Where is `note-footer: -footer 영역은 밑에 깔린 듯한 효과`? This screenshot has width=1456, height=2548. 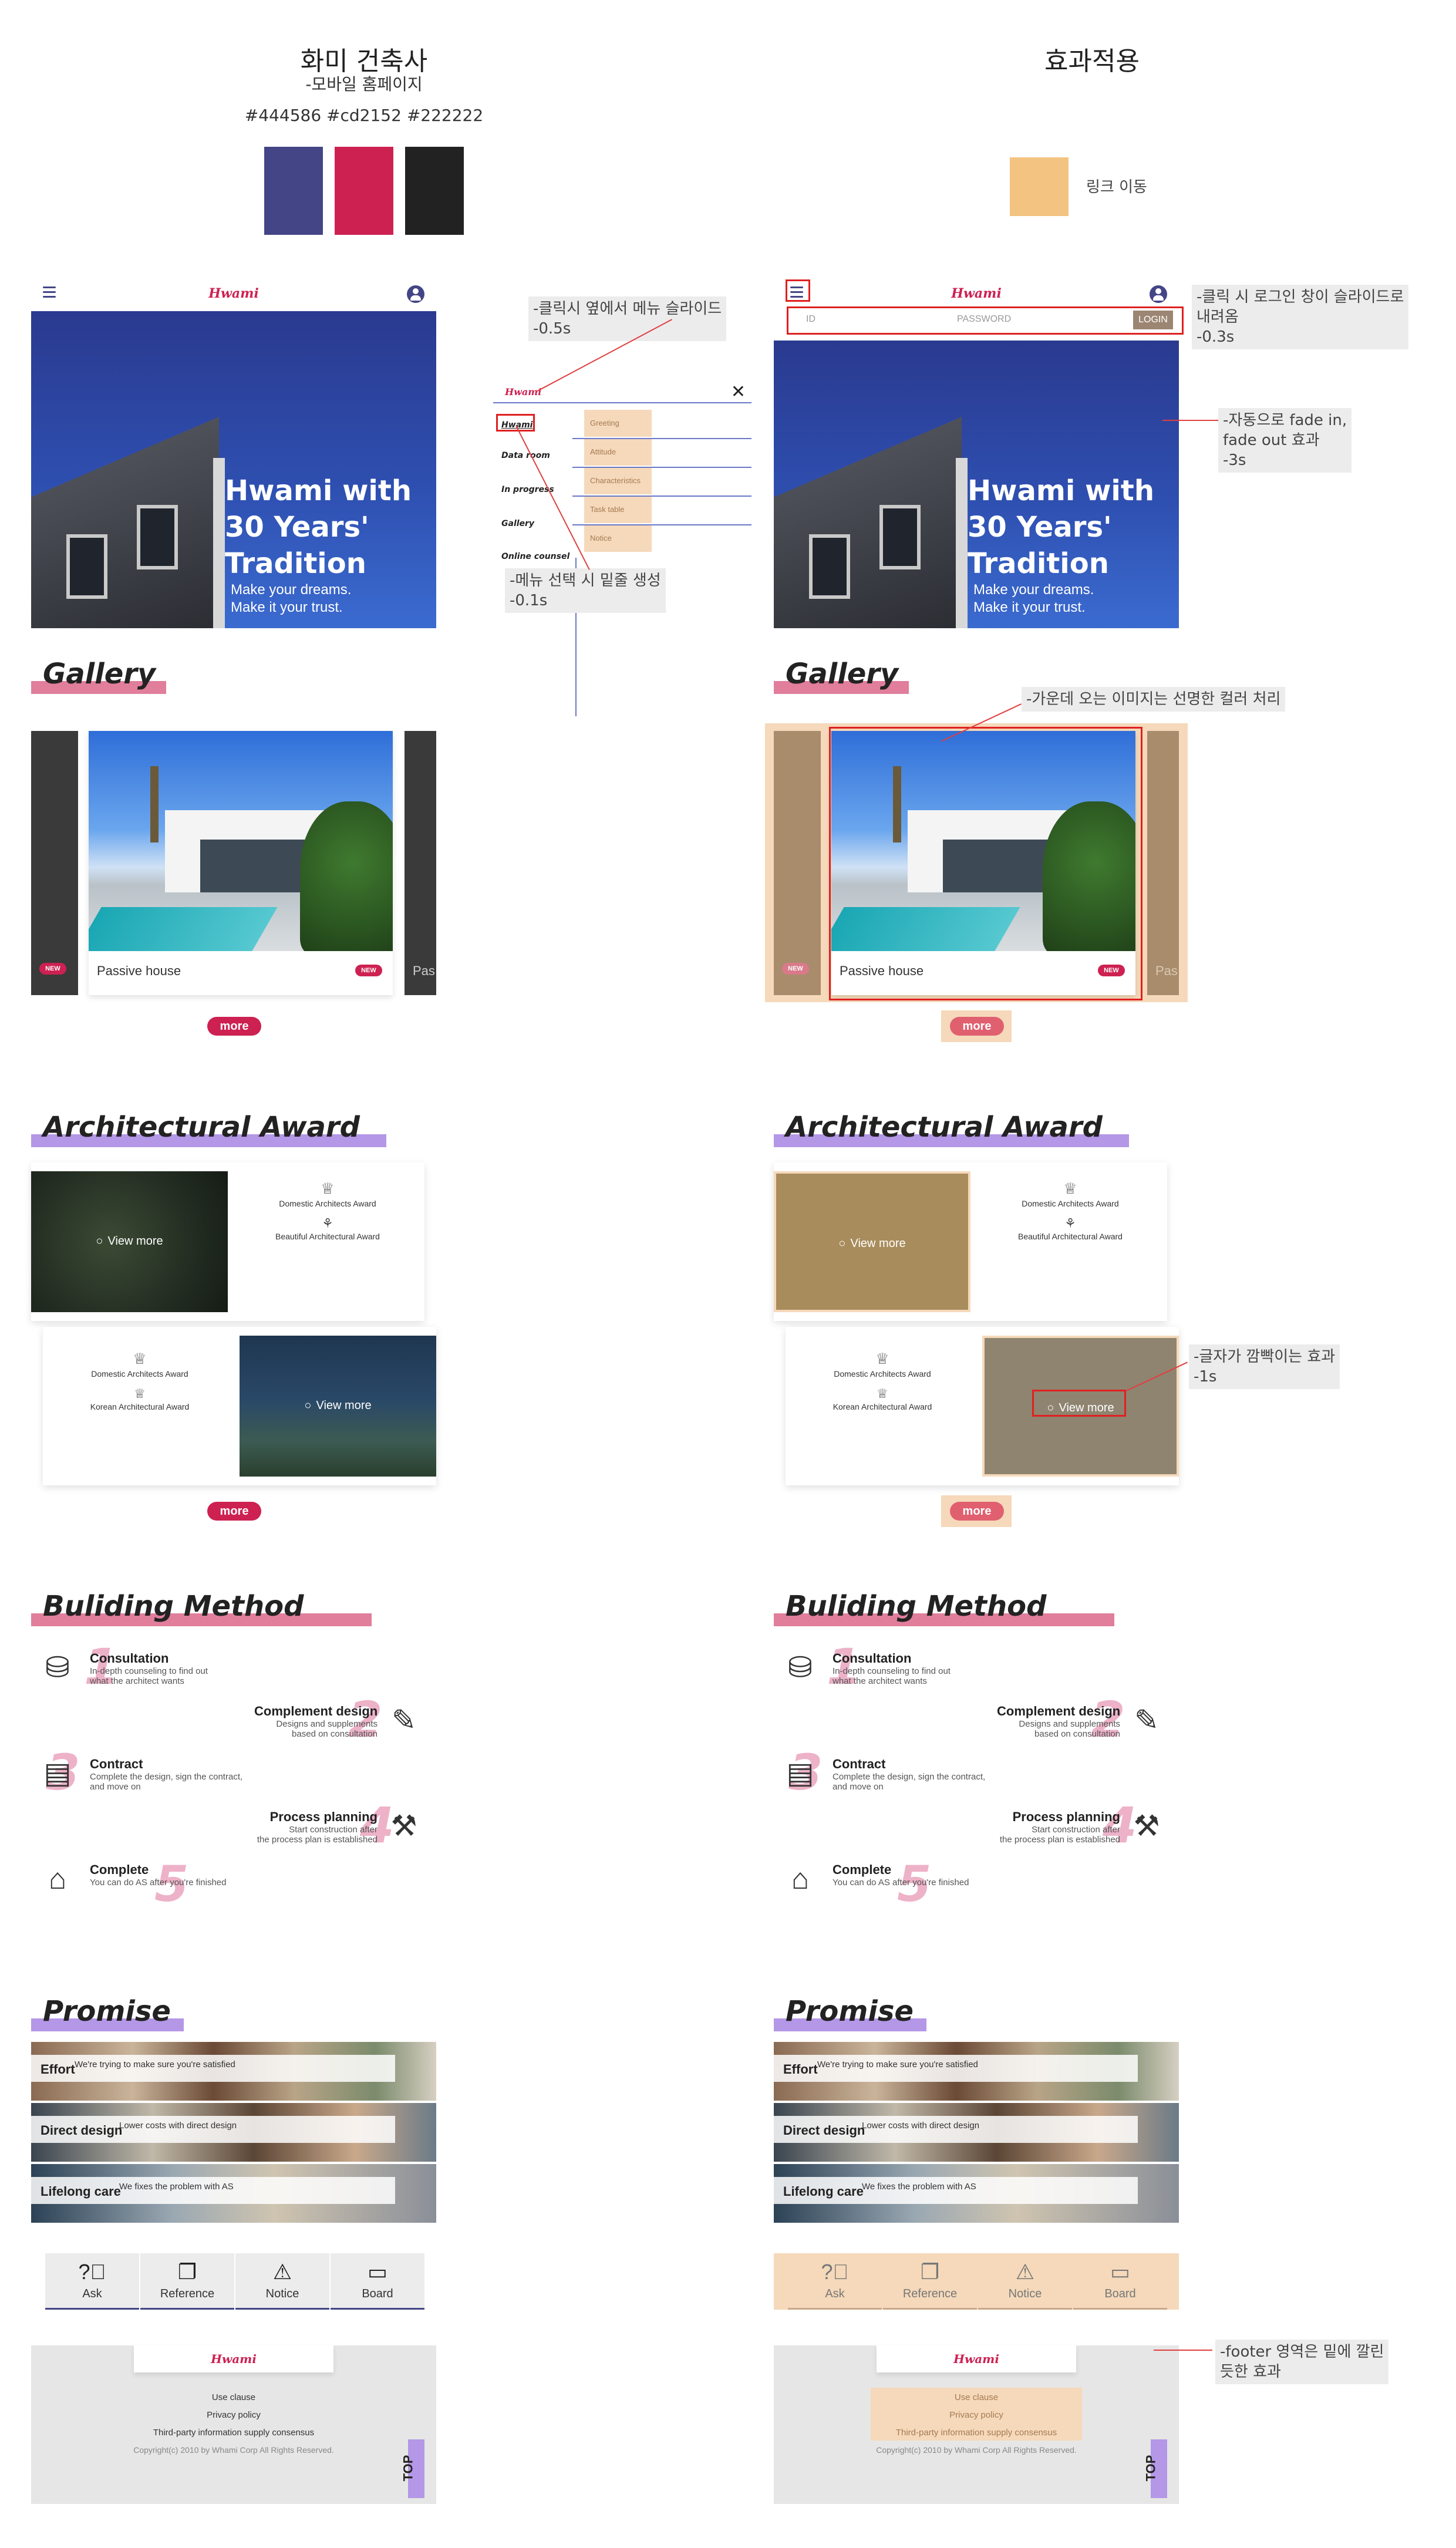 note-footer: -footer 영역은 밑에 깔린 듯한 효과 is located at coordinates (1302, 2362).